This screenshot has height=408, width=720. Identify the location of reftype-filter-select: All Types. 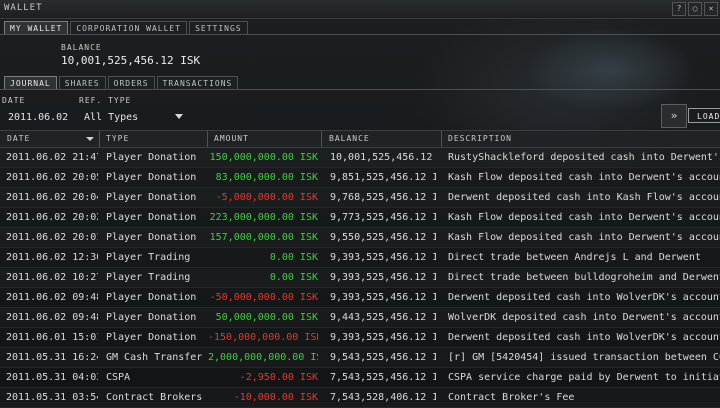
(111, 117).